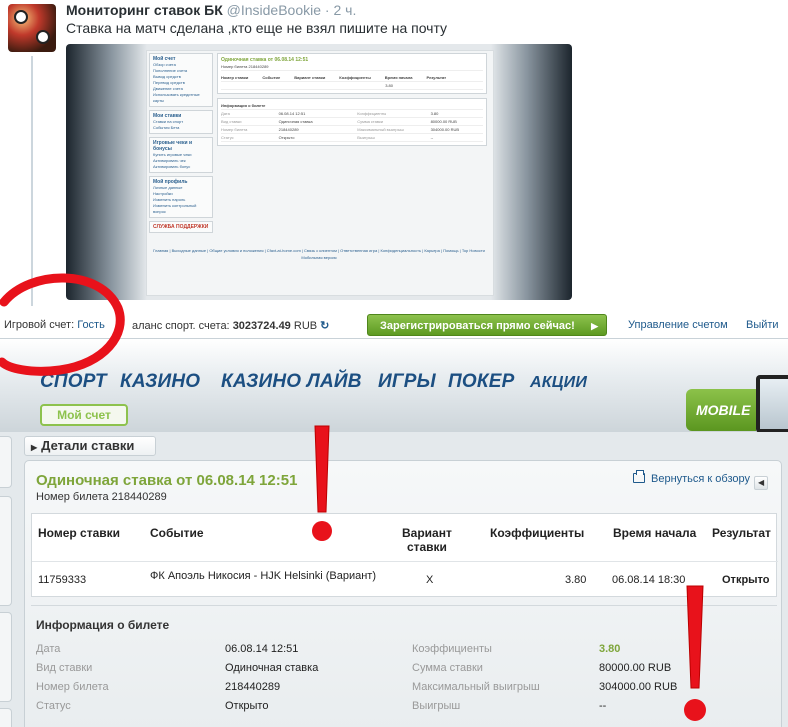 This screenshot has width=788, height=727. What do you see at coordinates (772, 404) in the screenshot?
I see `tablet-icon` at bounding box center [772, 404].